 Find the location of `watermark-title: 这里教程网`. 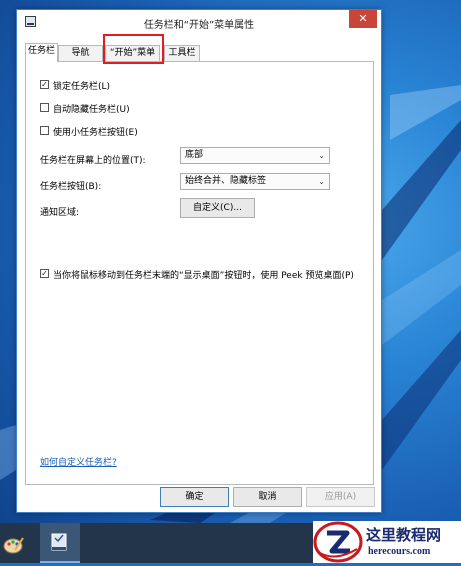

watermark-title: 这里教程网 is located at coordinates (404, 535).